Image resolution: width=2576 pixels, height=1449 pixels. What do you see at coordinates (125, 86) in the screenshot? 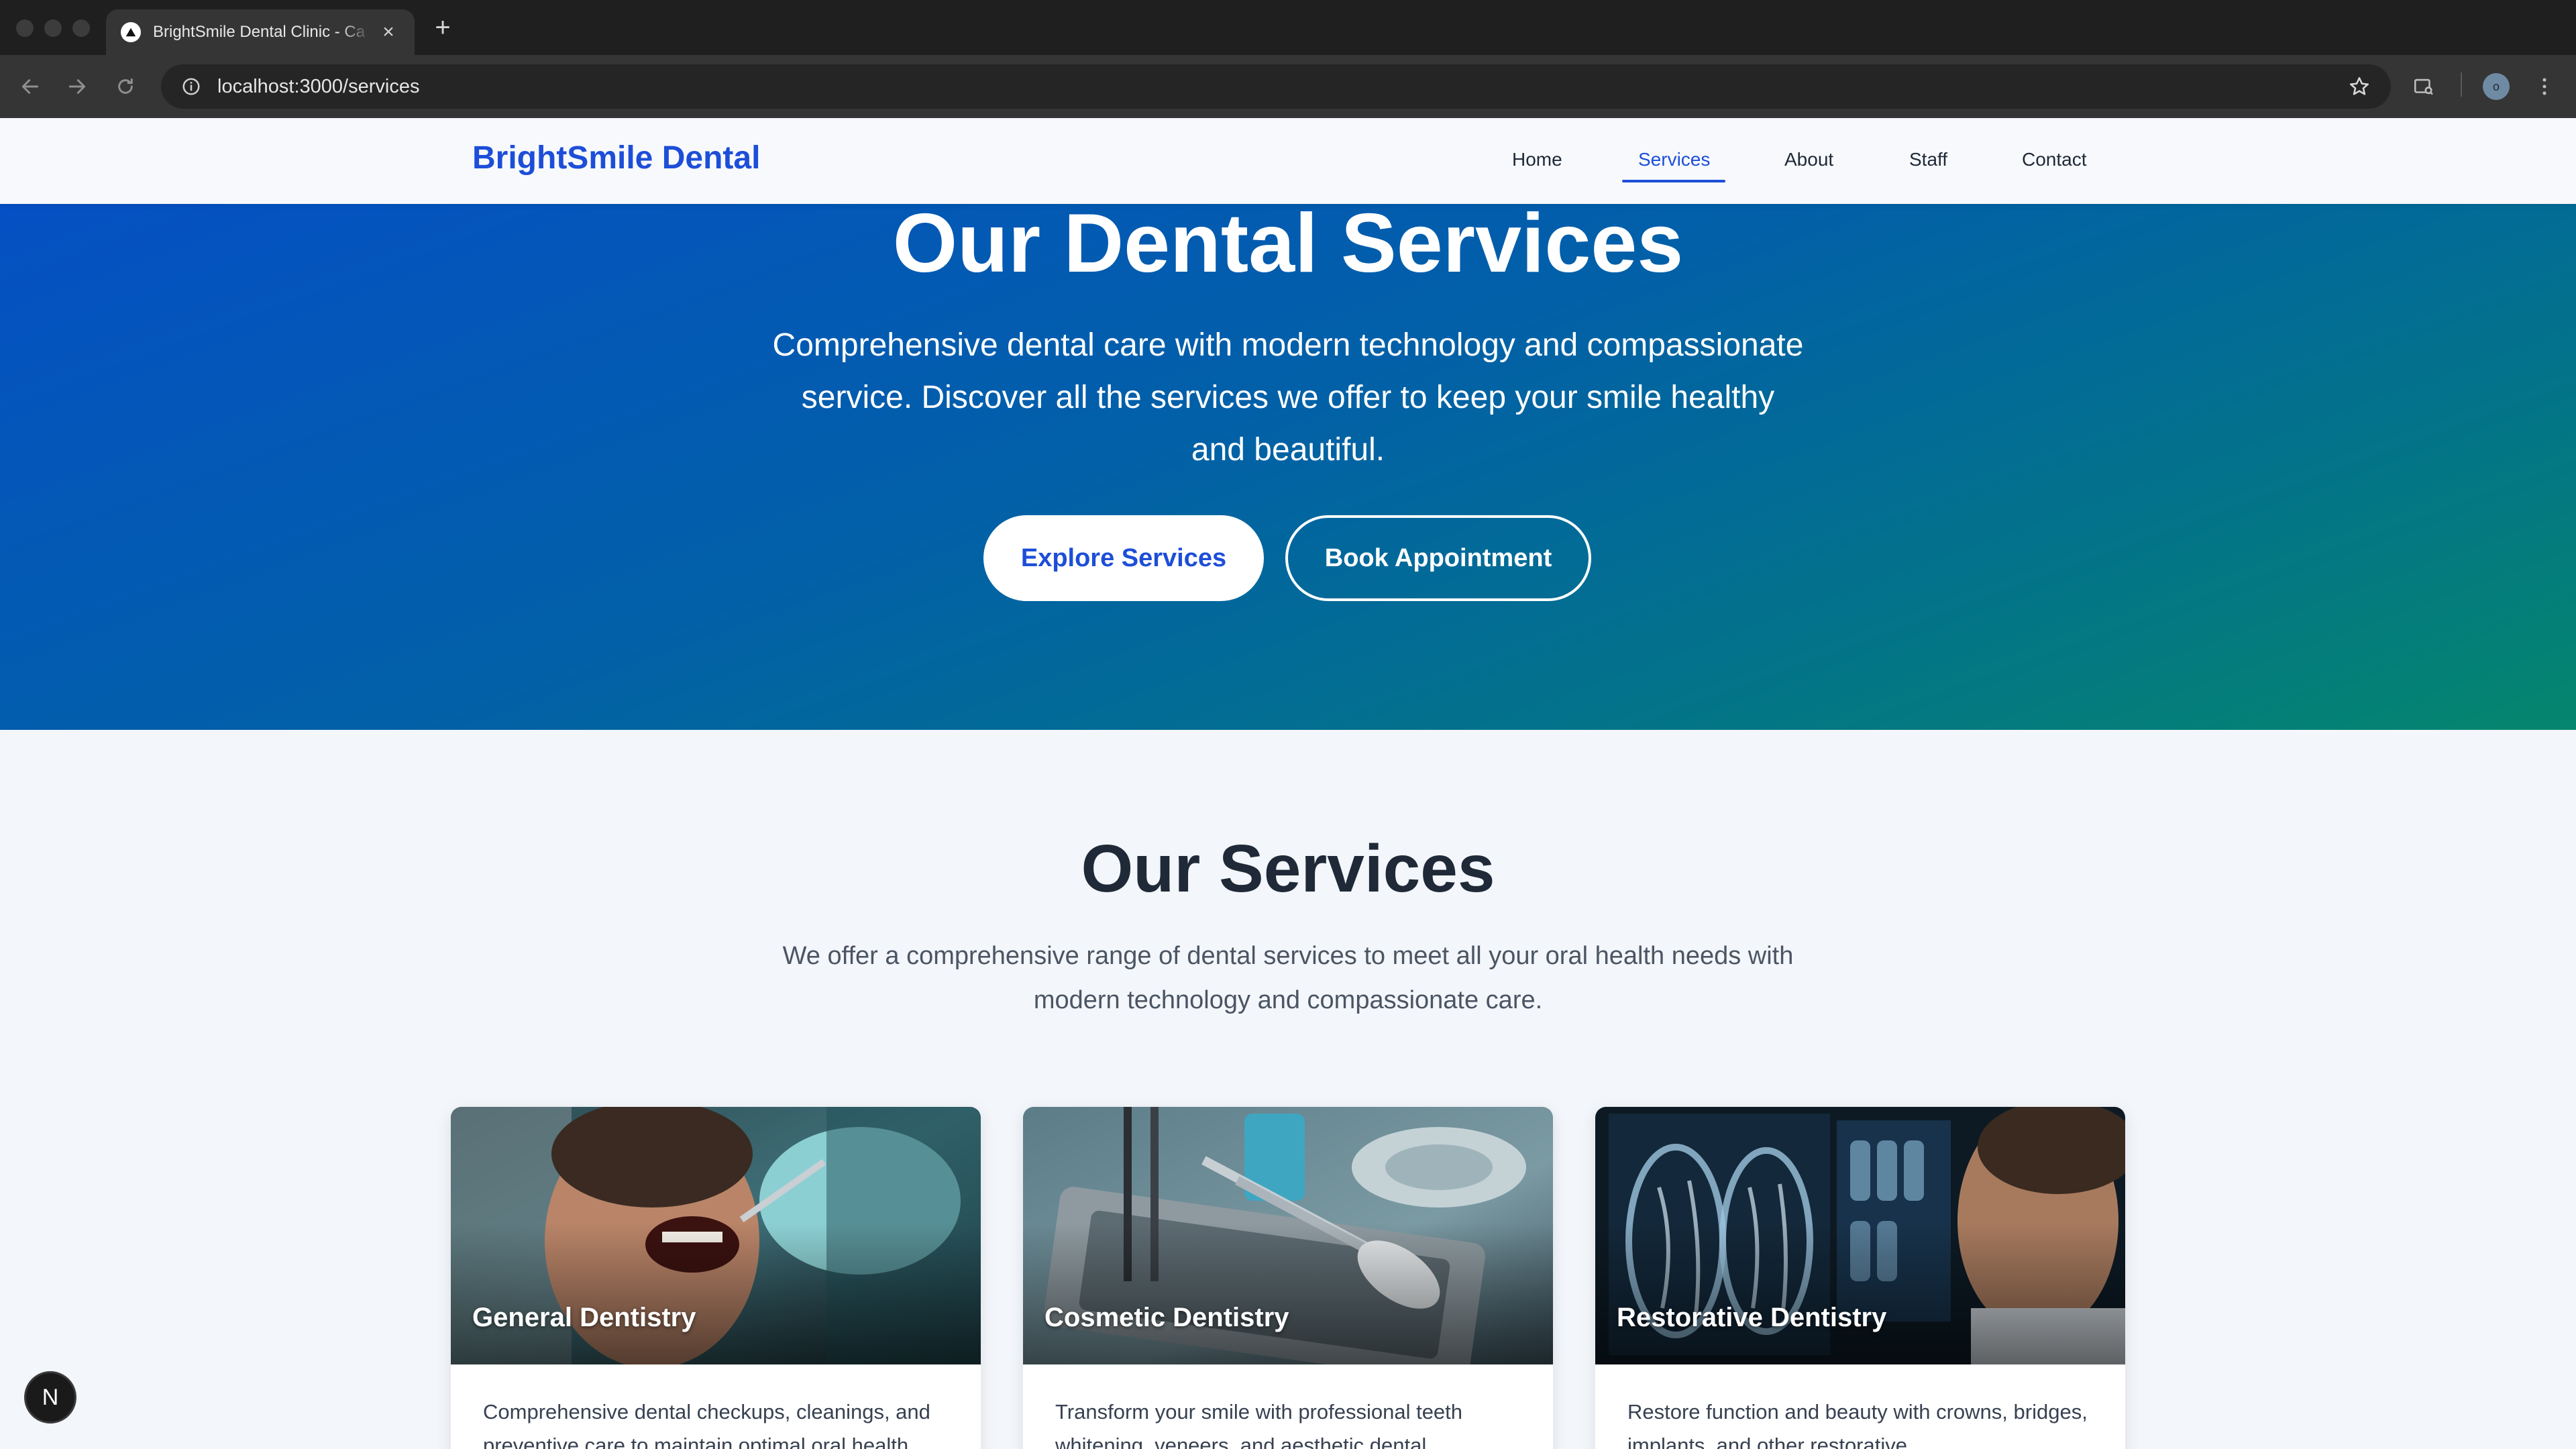
I see `reload-icon` at bounding box center [125, 86].